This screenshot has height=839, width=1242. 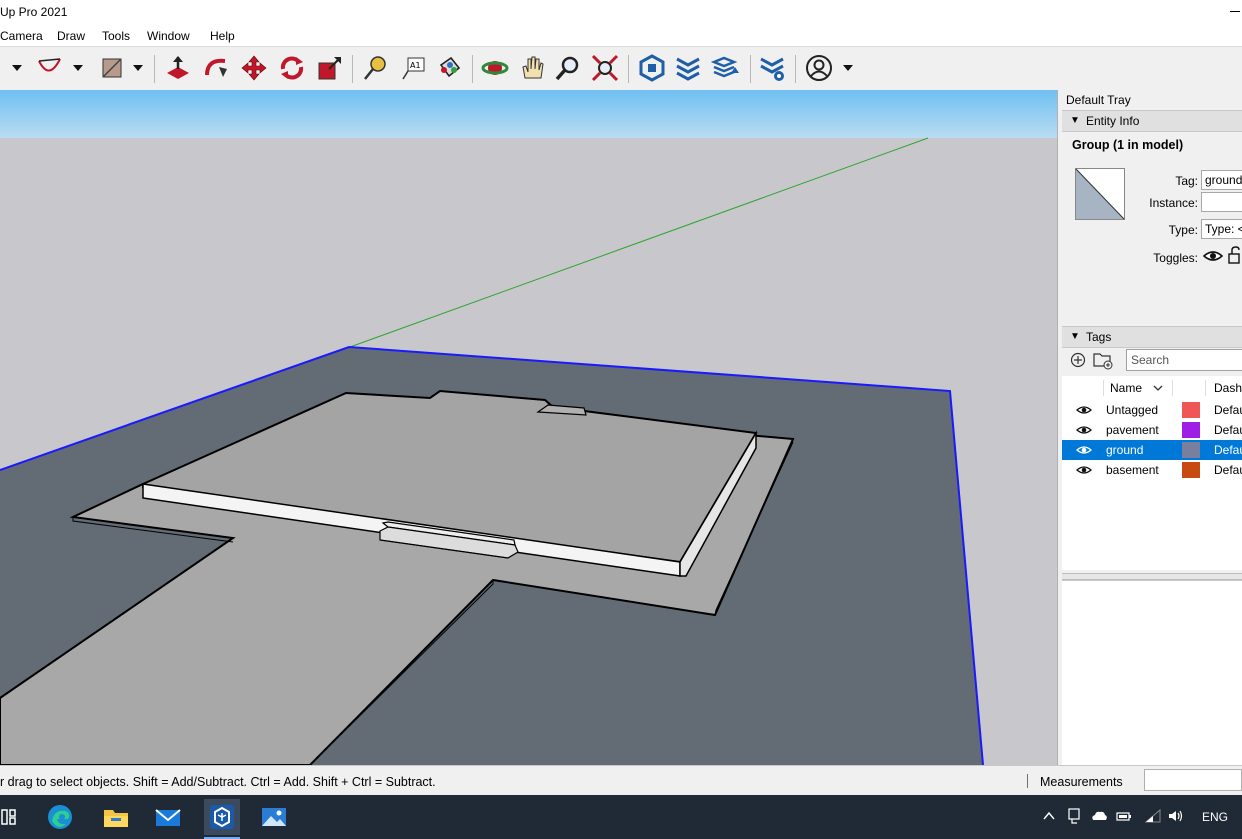 I want to click on menu-window: Window, so click(x=168, y=36).